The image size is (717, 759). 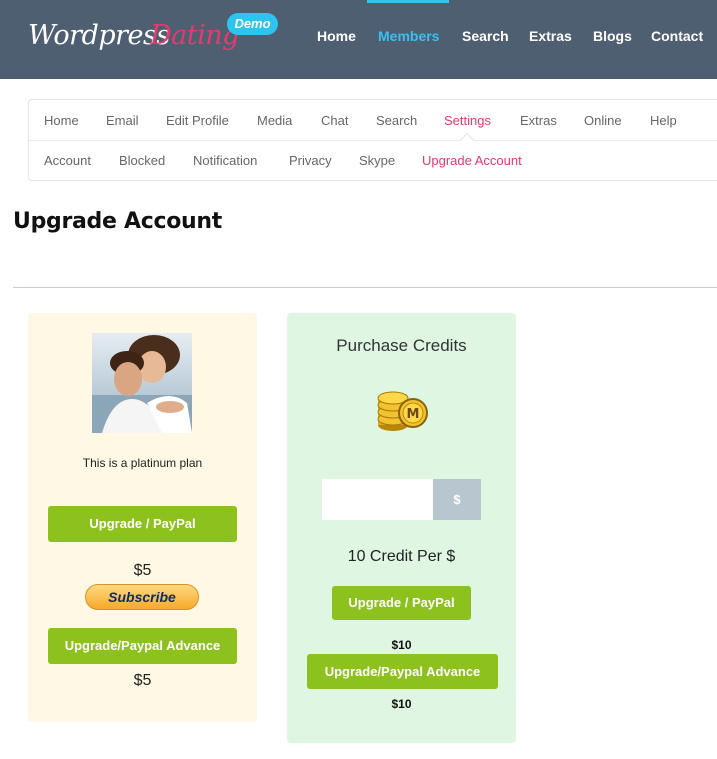 I want to click on page-title: Upgrade Account, so click(x=117, y=221).